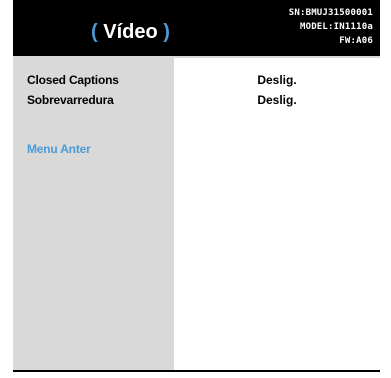 This screenshot has height=378, width=391. What do you see at coordinates (277, 100) in the screenshot?
I see `overscan-value: Deslig.` at bounding box center [277, 100].